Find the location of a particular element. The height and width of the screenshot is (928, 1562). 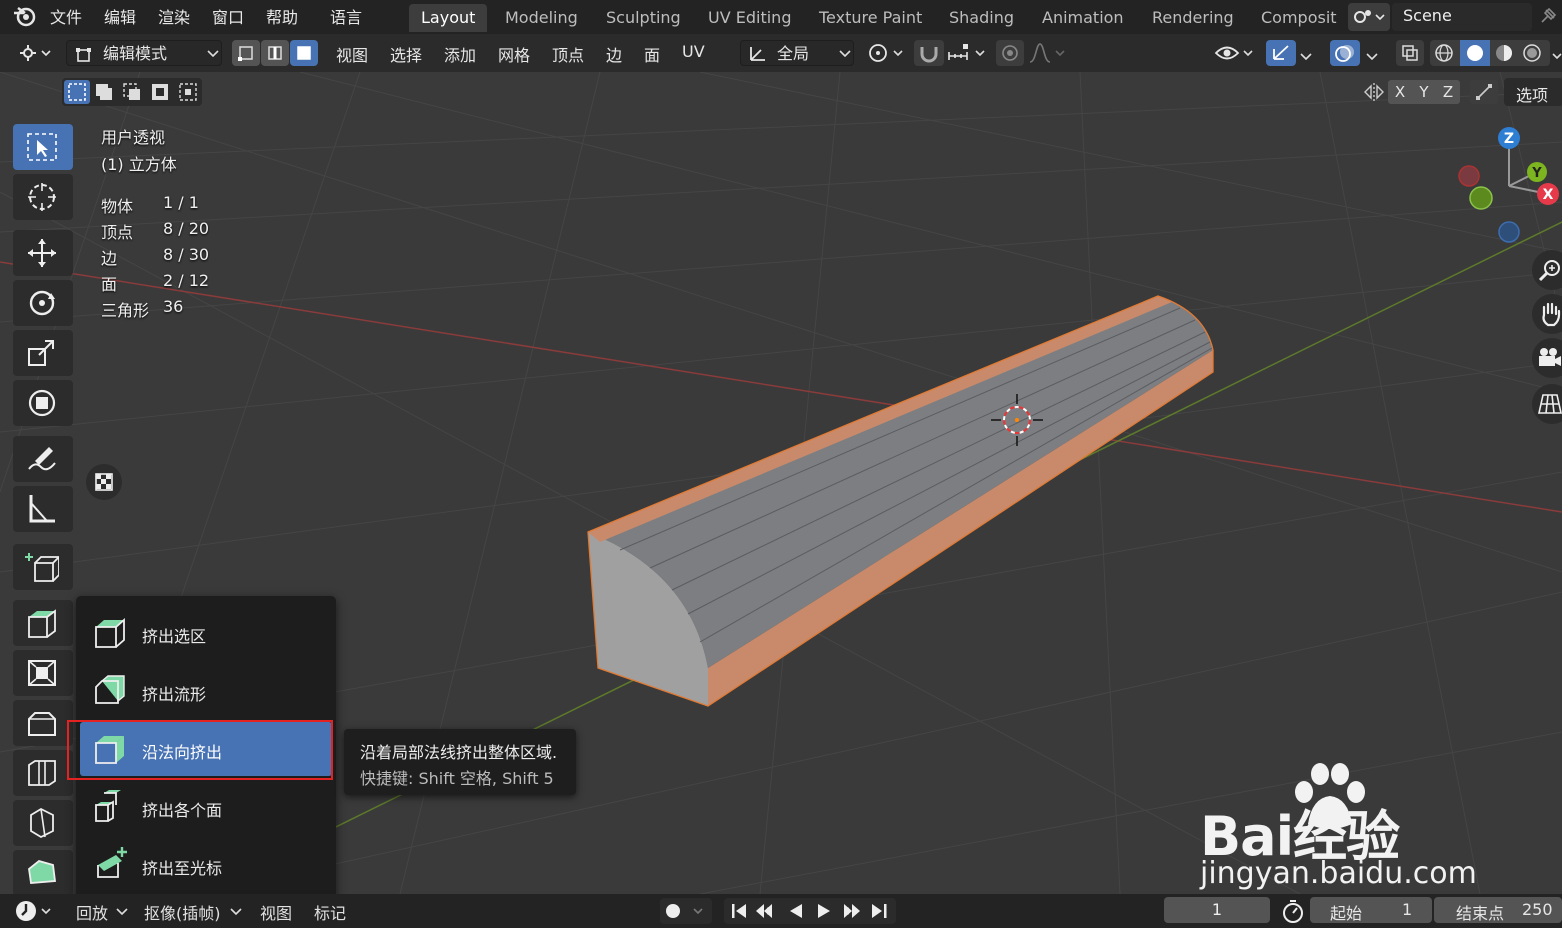

face-select-button is located at coordinates (304, 53).